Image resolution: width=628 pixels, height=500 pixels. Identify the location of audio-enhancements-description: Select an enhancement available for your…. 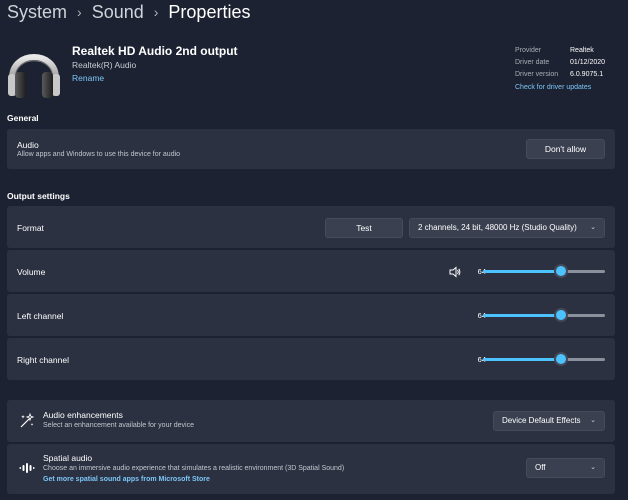
(118, 425).